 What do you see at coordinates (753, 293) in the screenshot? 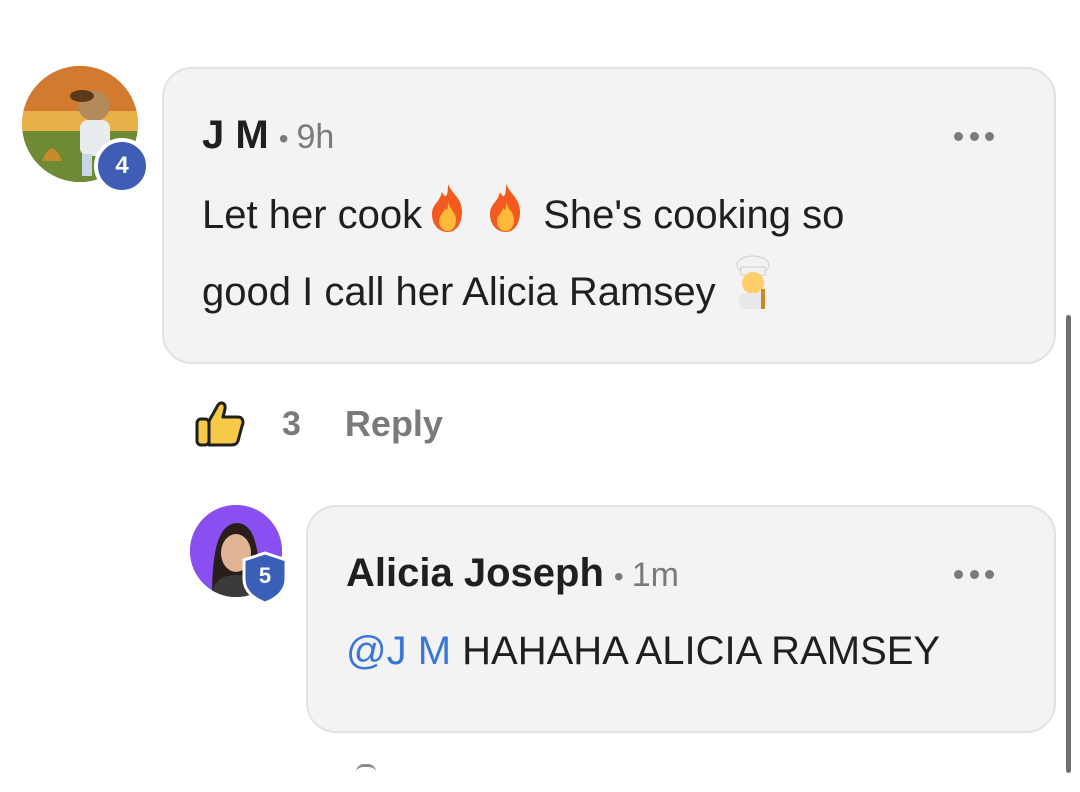
I see `chef-emoji-icon` at bounding box center [753, 293].